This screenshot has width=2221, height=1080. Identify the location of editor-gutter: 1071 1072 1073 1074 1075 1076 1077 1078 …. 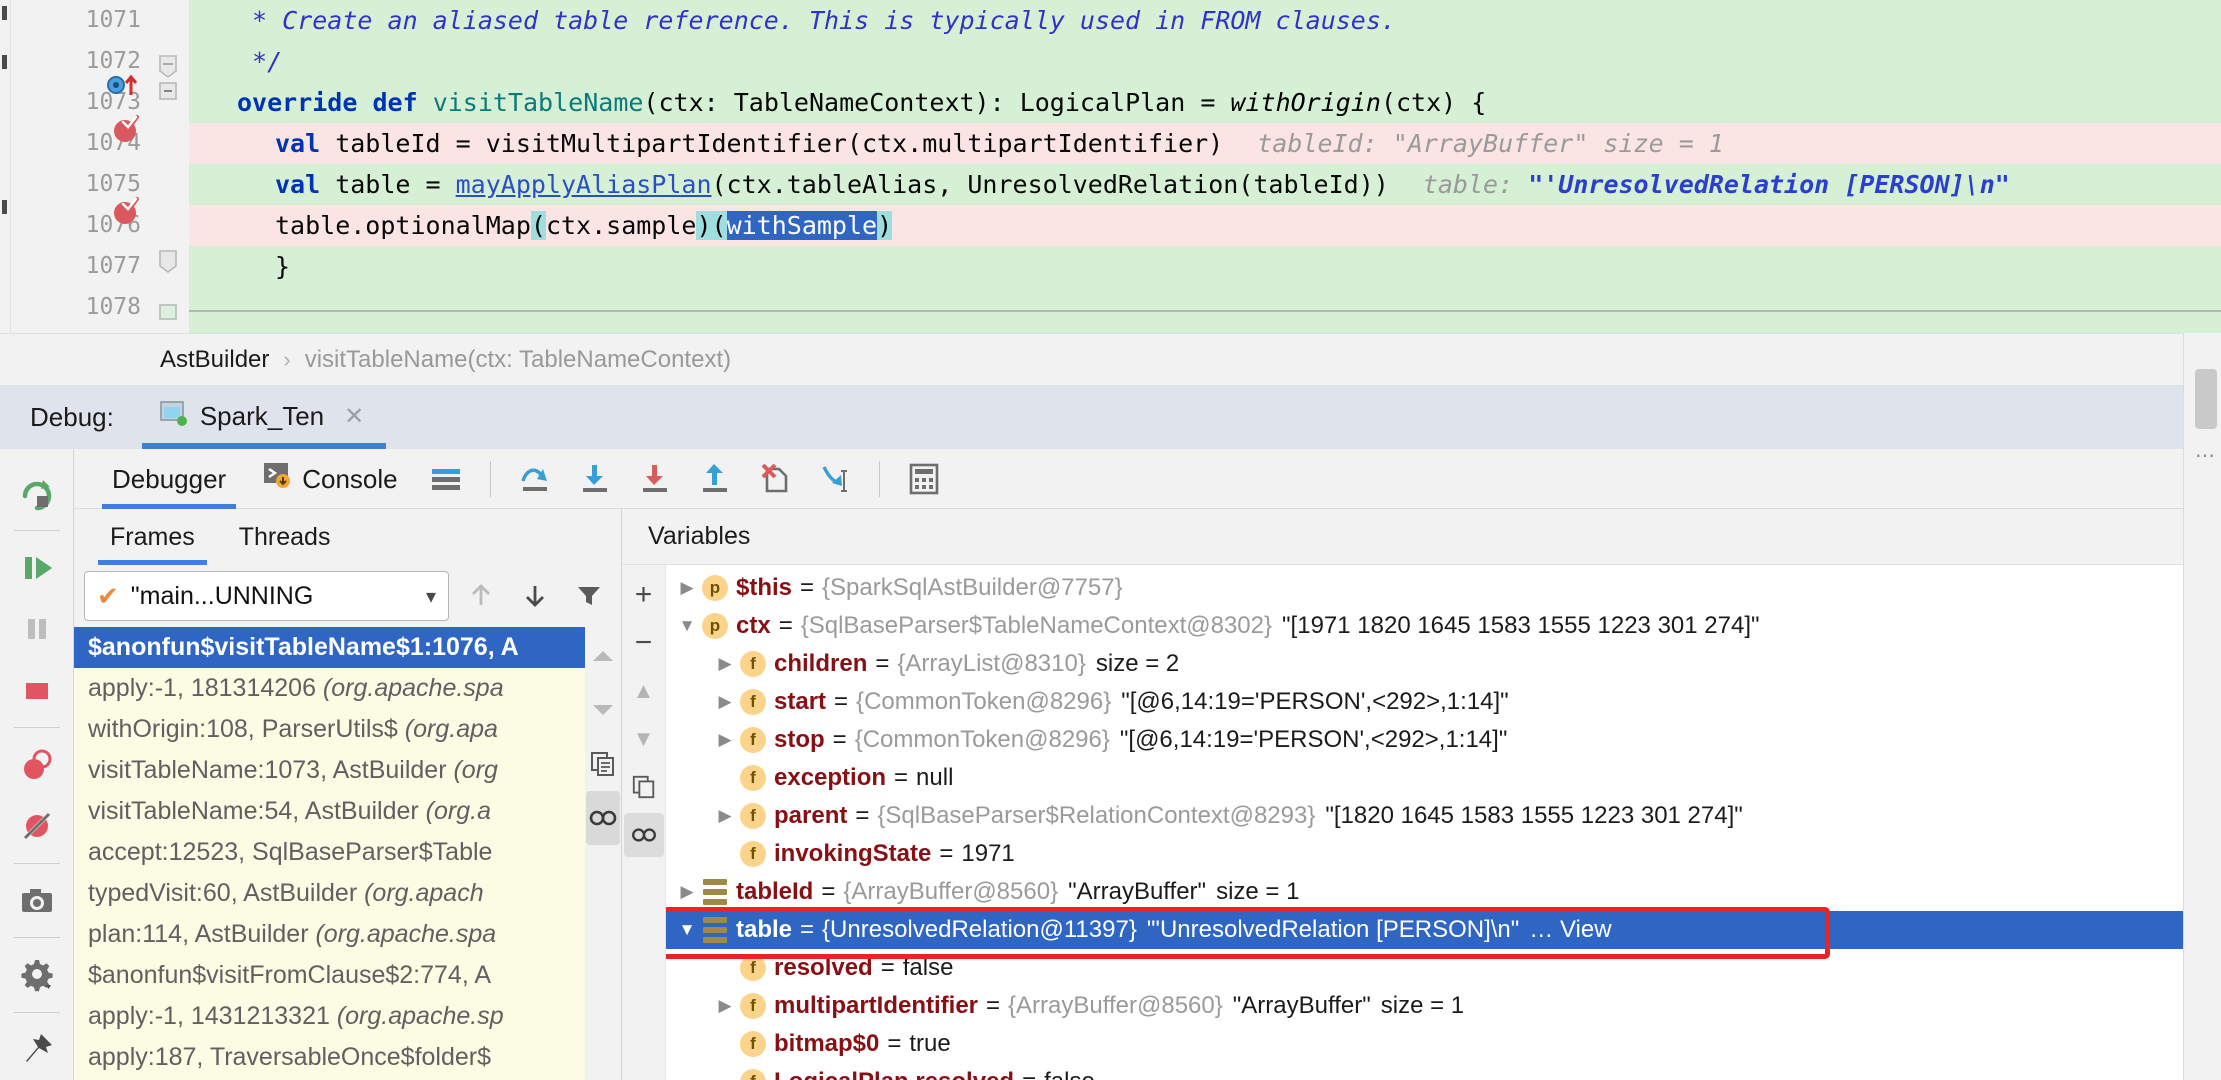
(80, 166).